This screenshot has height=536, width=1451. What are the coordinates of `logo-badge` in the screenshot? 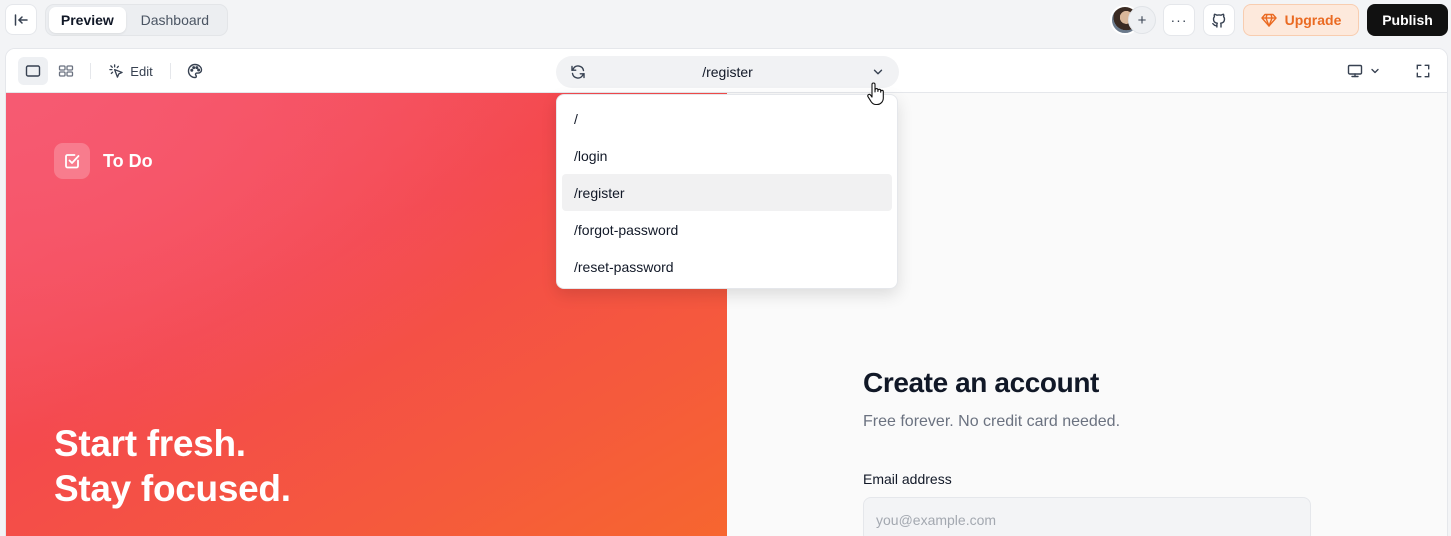 It's located at (72, 161).